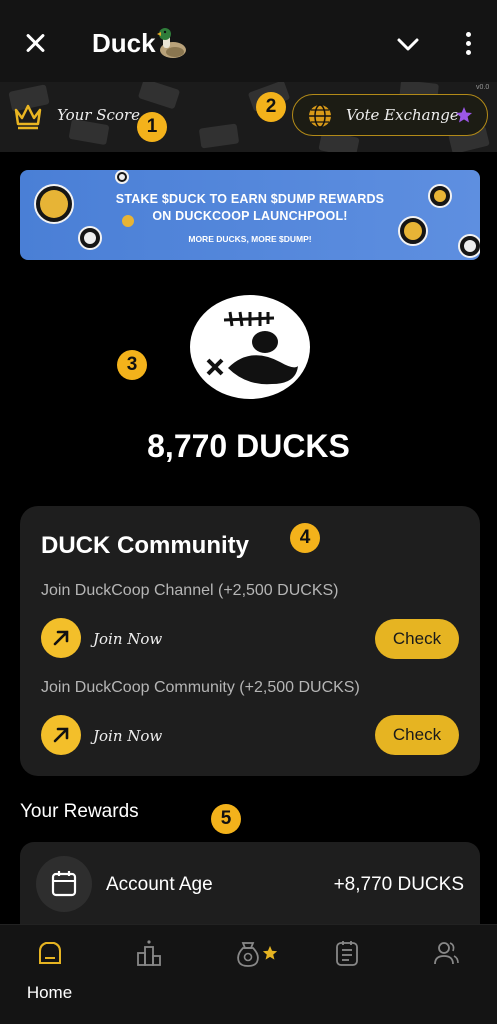  Describe the element at coordinates (50, 953) in the screenshot. I see `home-icon` at that location.